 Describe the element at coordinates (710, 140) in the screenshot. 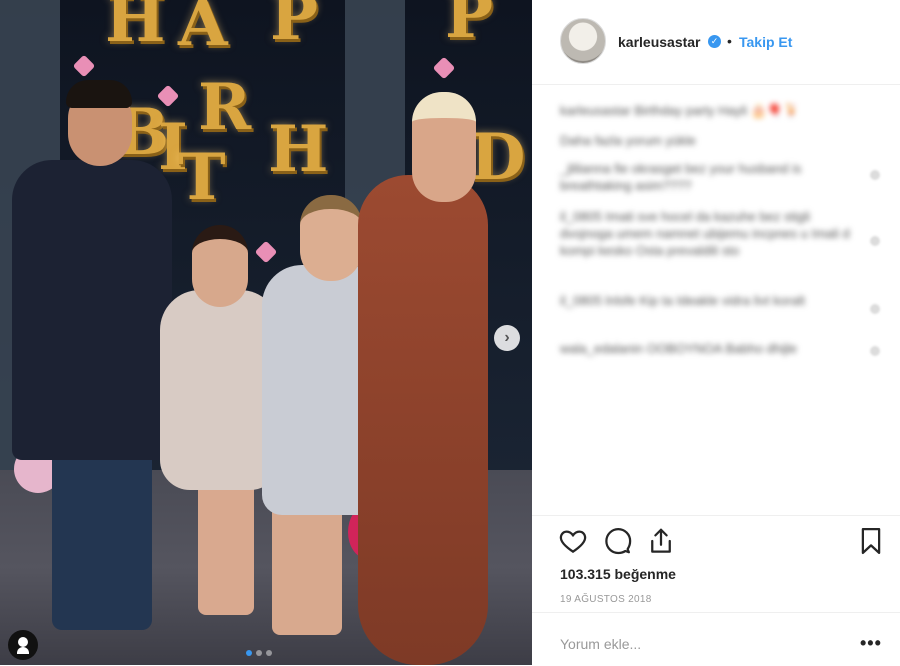

I see `load-more-comments: Daha fazla yorum yükle` at that location.